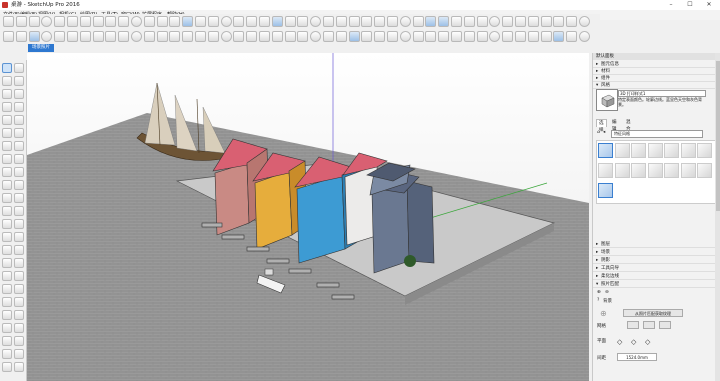  What do you see at coordinates (598, 300) in the screenshot?
I see `help-icon: ?` at bounding box center [598, 300].